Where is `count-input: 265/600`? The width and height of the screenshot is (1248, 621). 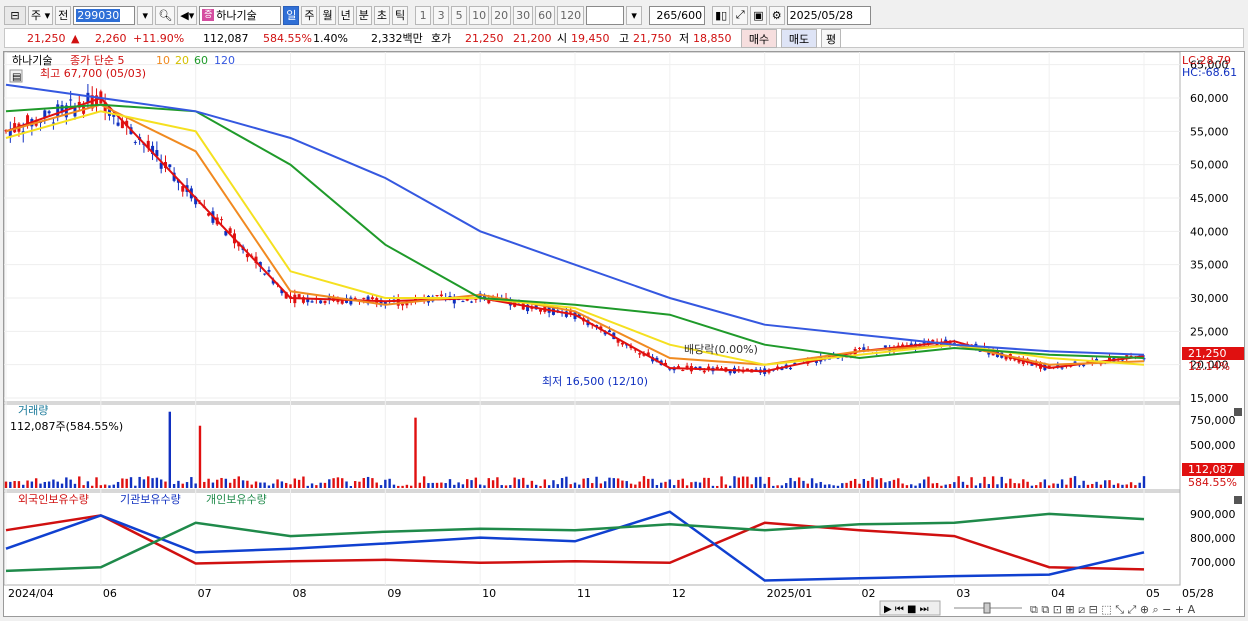 count-input: 265/600 is located at coordinates (677, 15).